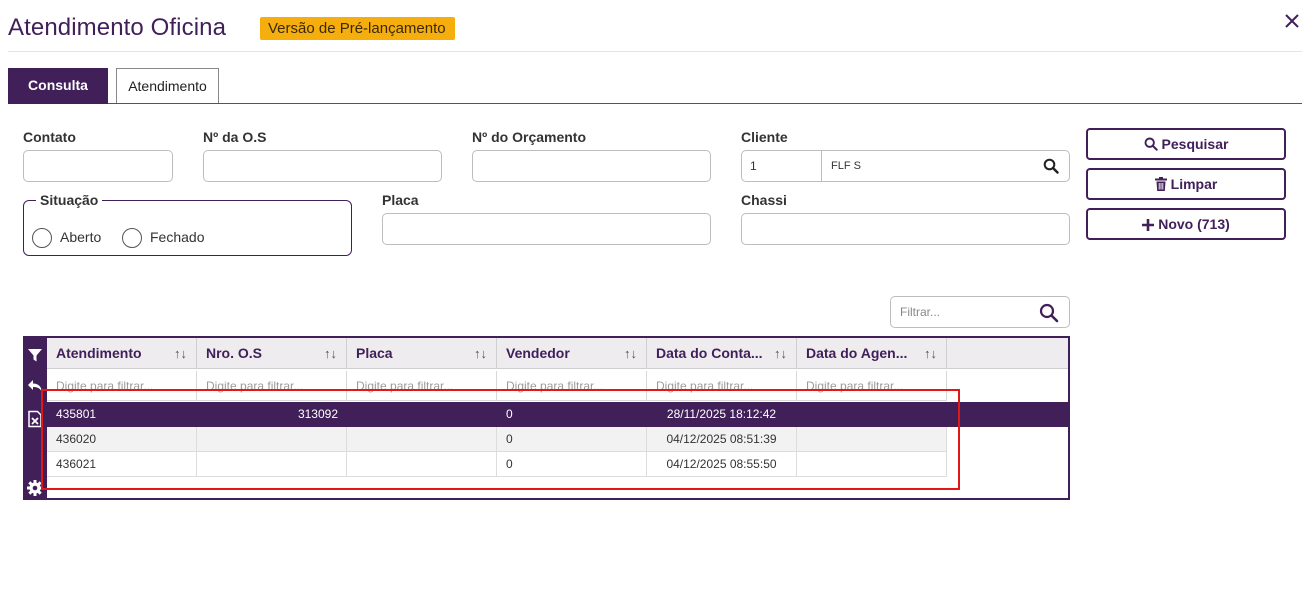  Describe the element at coordinates (781, 166) in the screenshot. I see `cliente-code-field: 1` at that location.